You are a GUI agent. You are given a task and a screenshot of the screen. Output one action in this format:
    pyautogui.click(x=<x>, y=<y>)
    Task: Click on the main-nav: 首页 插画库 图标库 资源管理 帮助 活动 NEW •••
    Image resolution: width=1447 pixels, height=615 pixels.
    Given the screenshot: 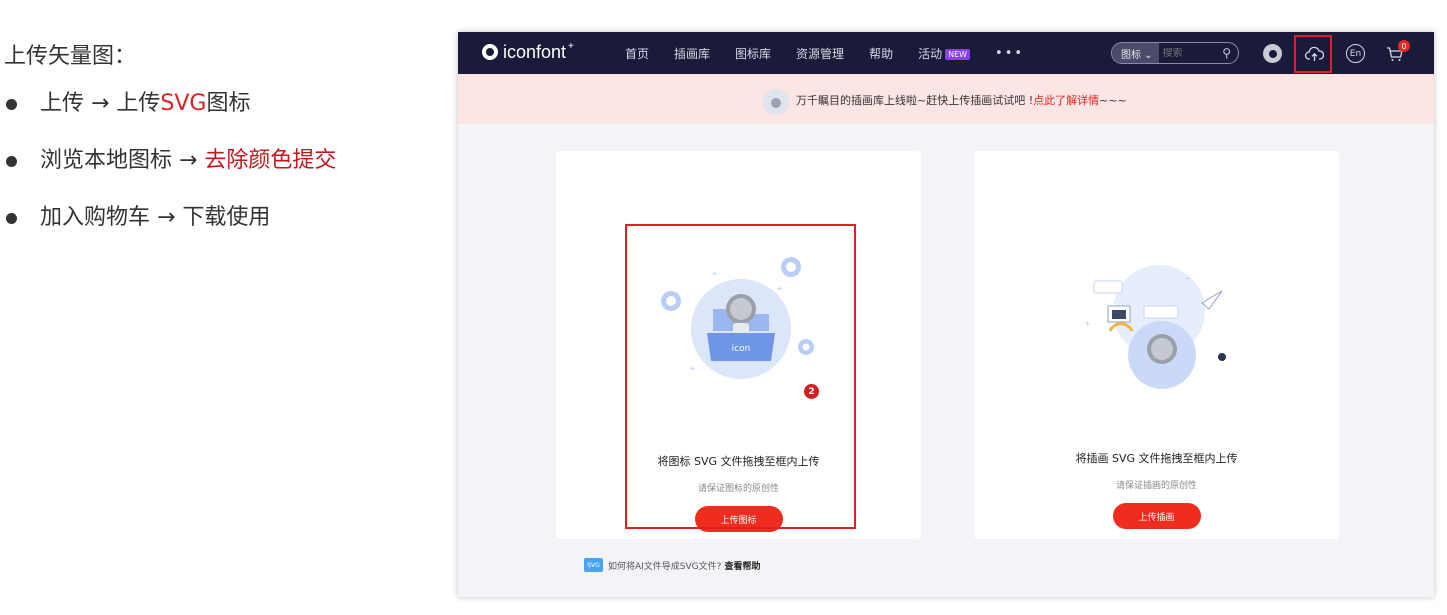 What is the action you would take?
    pyautogui.click(x=824, y=53)
    